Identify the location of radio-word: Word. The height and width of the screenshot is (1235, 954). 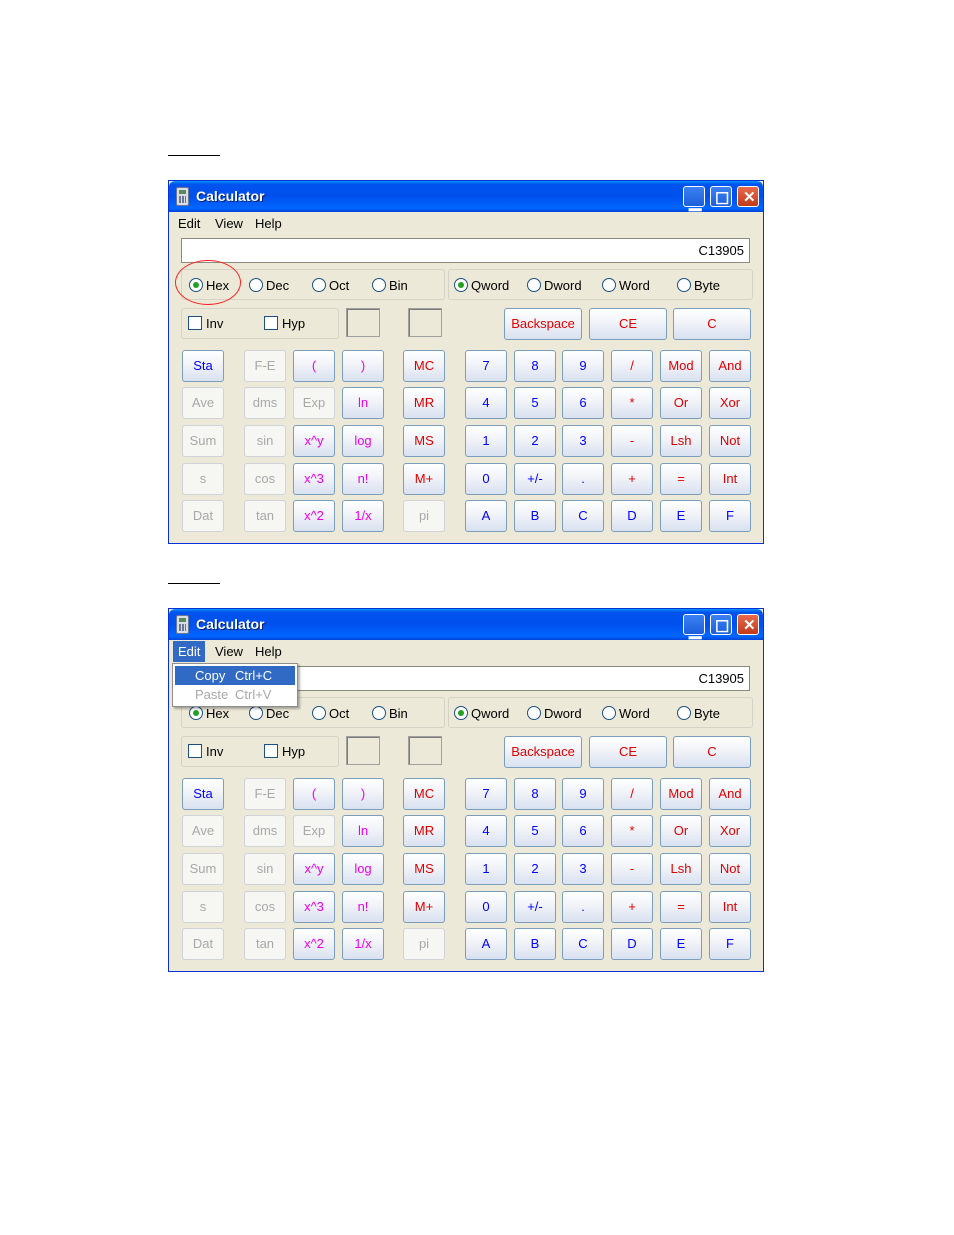
(626, 713).